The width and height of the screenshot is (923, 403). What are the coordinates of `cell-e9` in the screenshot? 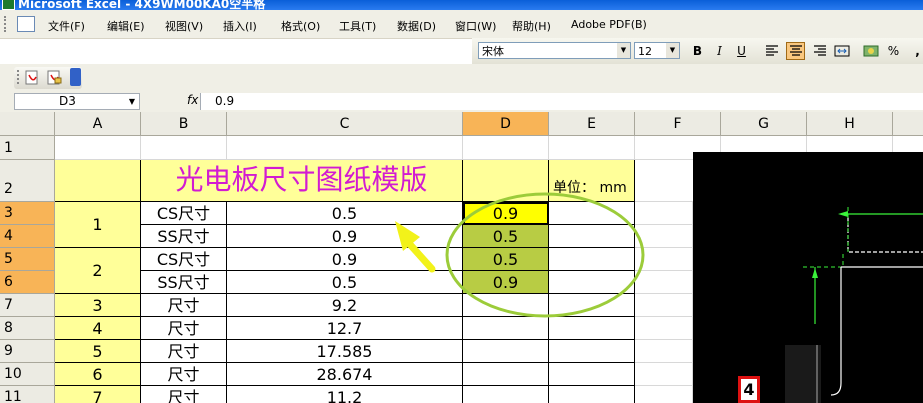 It's located at (592, 351).